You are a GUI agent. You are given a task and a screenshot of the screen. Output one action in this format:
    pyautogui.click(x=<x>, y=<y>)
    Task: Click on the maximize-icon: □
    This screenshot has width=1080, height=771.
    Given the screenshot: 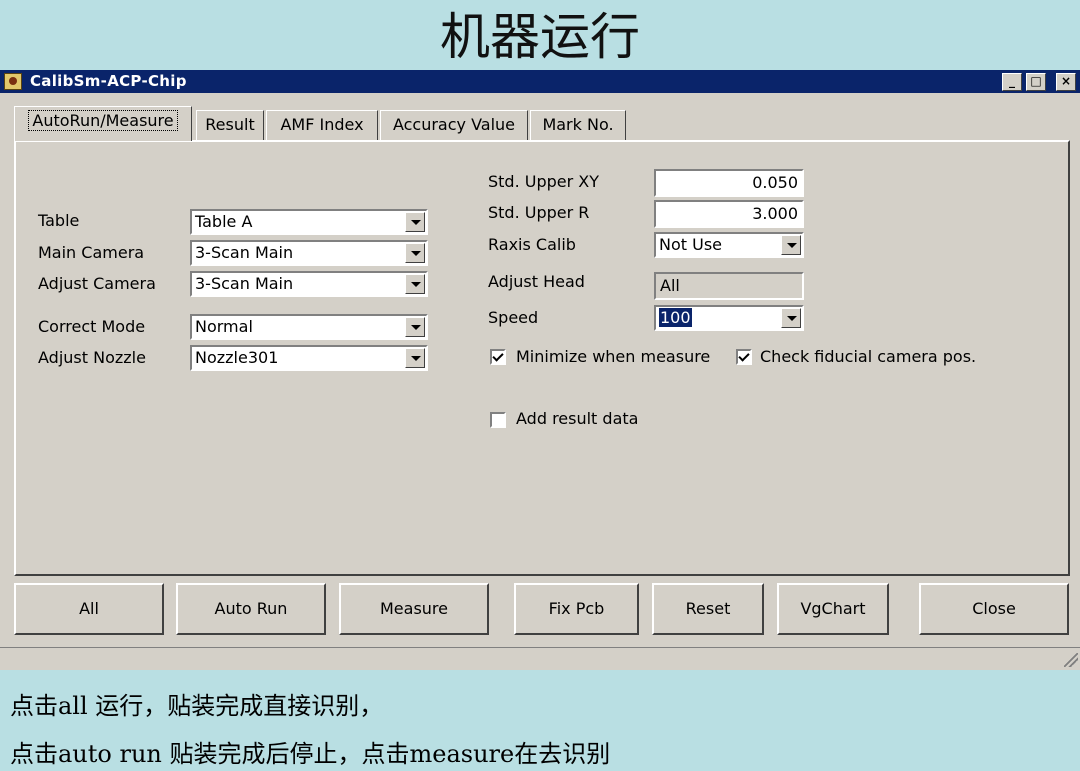 What is the action you would take?
    pyautogui.click(x=1036, y=82)
    